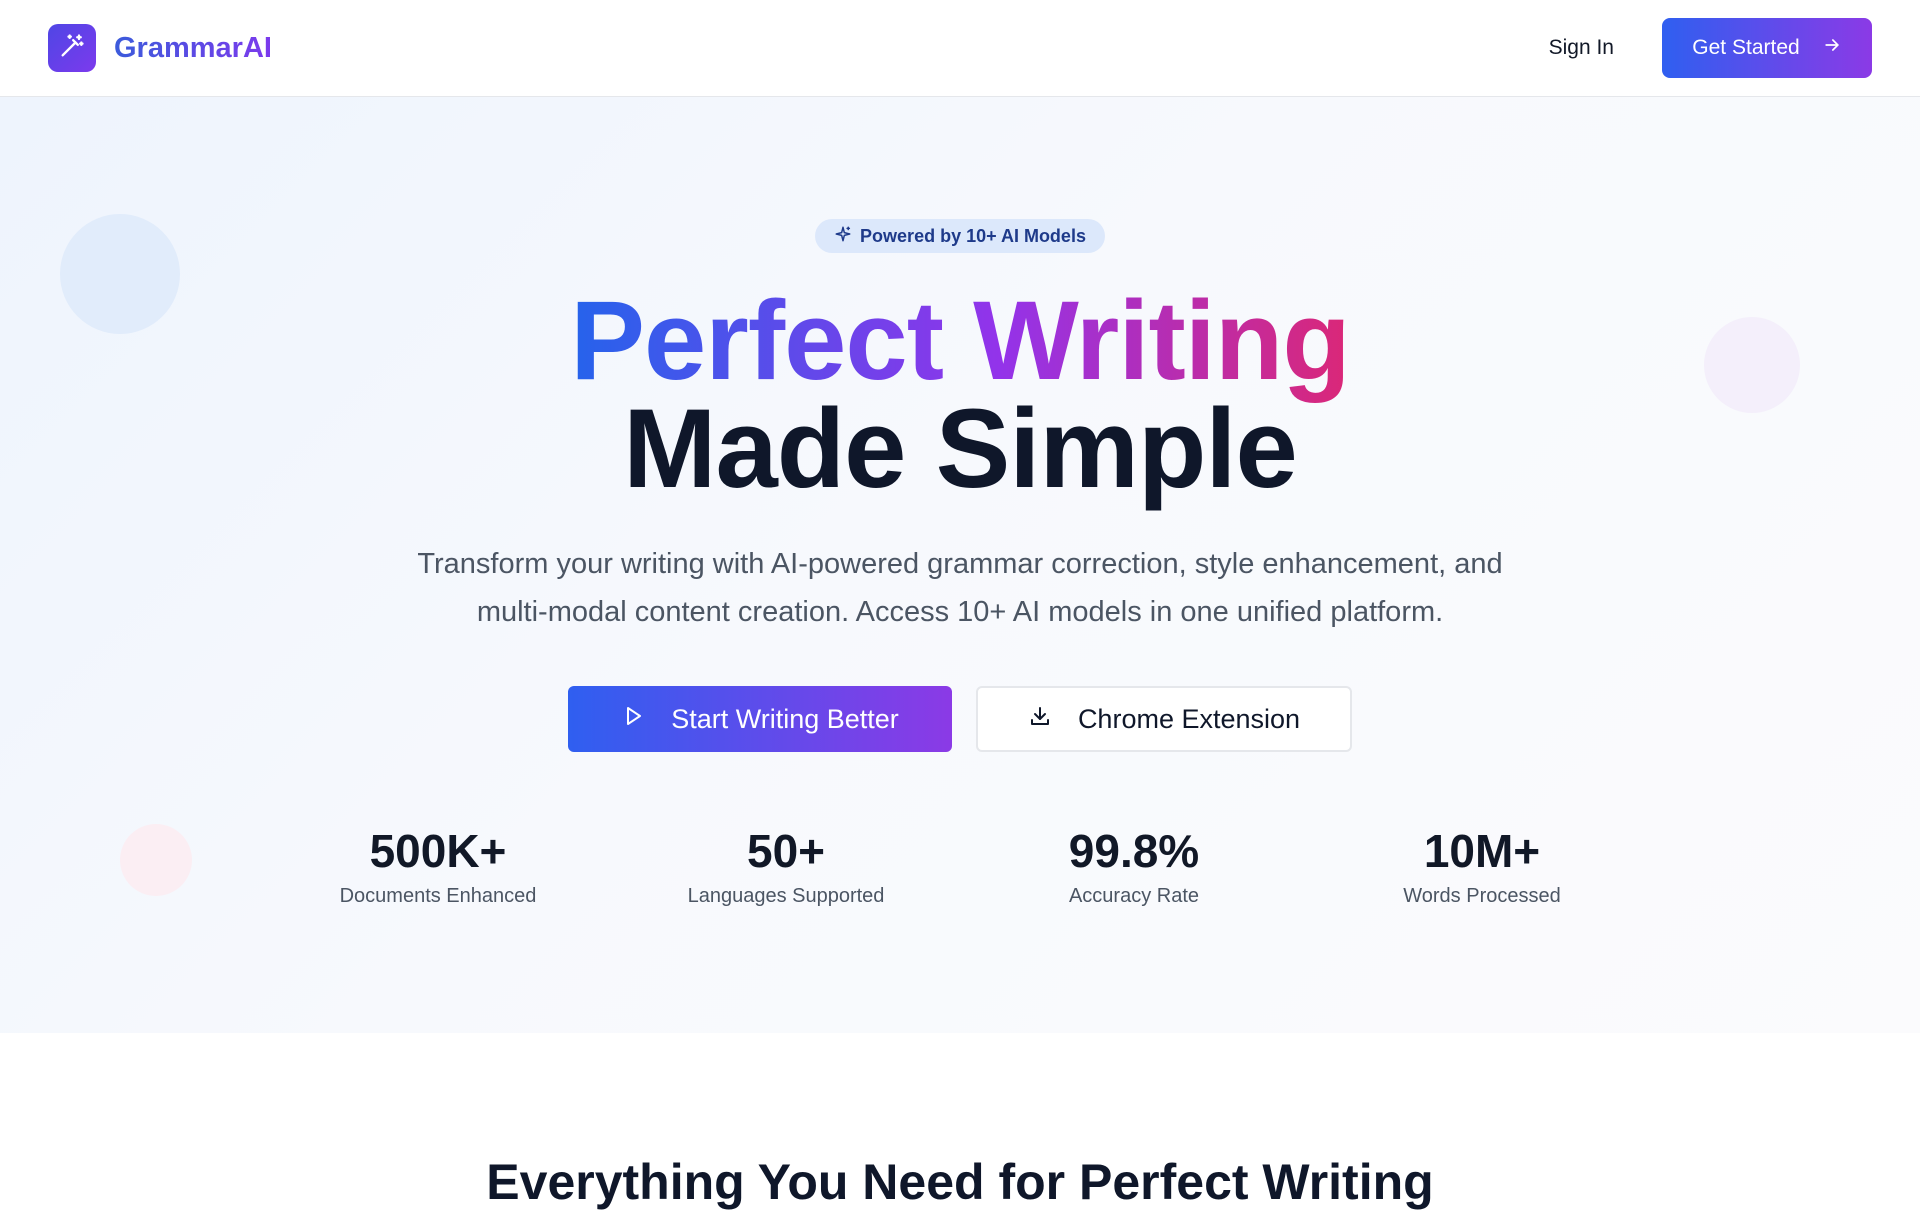 This screenshot has width=1920, height=1214. Describe the element at coordinates (843, 236) in the screenshot. I see `sparkle-icon` at that location.